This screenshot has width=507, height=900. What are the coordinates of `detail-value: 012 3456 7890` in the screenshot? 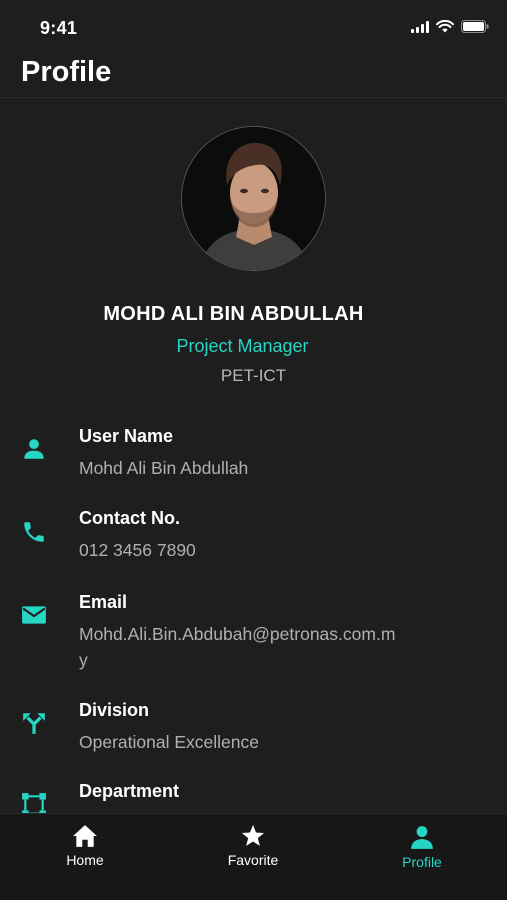 It's located at (137, 550).